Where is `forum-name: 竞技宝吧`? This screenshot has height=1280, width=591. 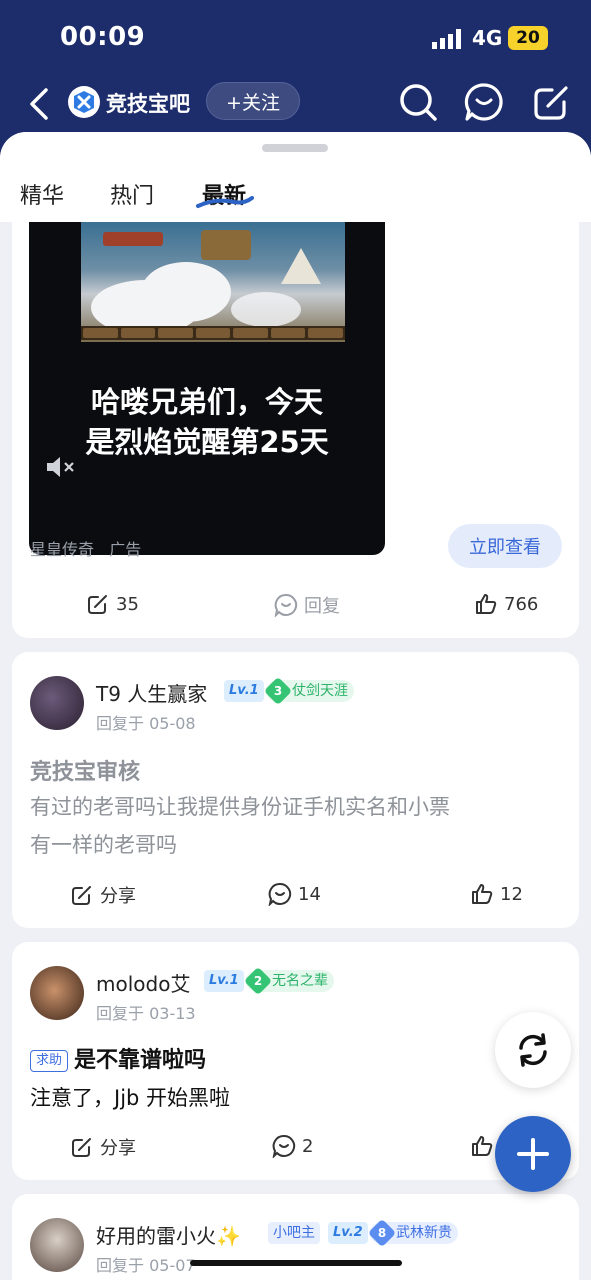 forum-name: 竞技宝吧 is located at coordinates (148, 103).